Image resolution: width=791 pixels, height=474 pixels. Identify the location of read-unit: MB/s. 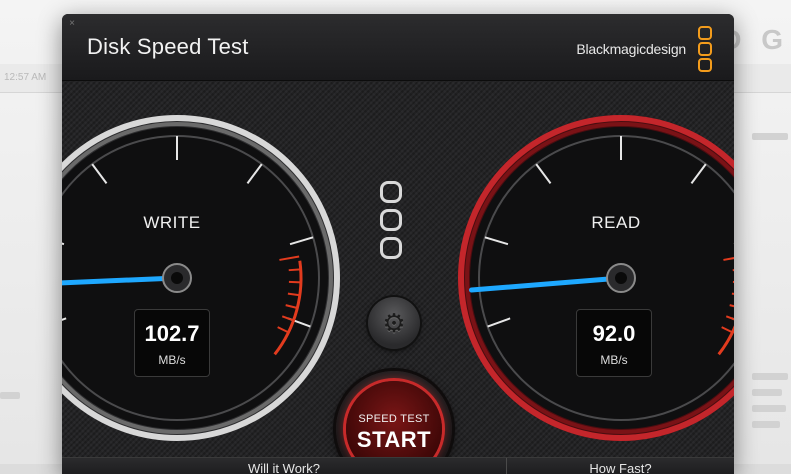
(614, 360).